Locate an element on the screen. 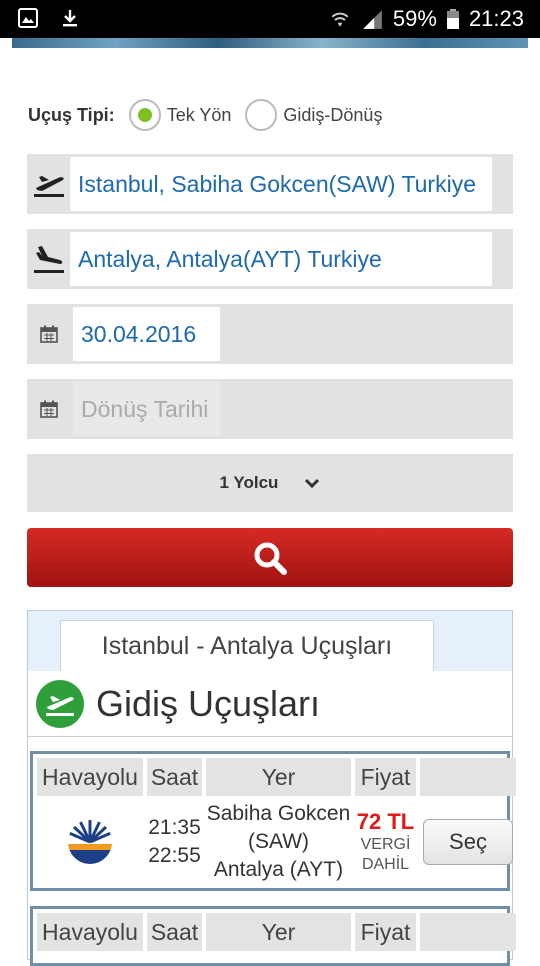  round-trip-label: Gidiş-Dönüş is located at coordinates (332, 115).